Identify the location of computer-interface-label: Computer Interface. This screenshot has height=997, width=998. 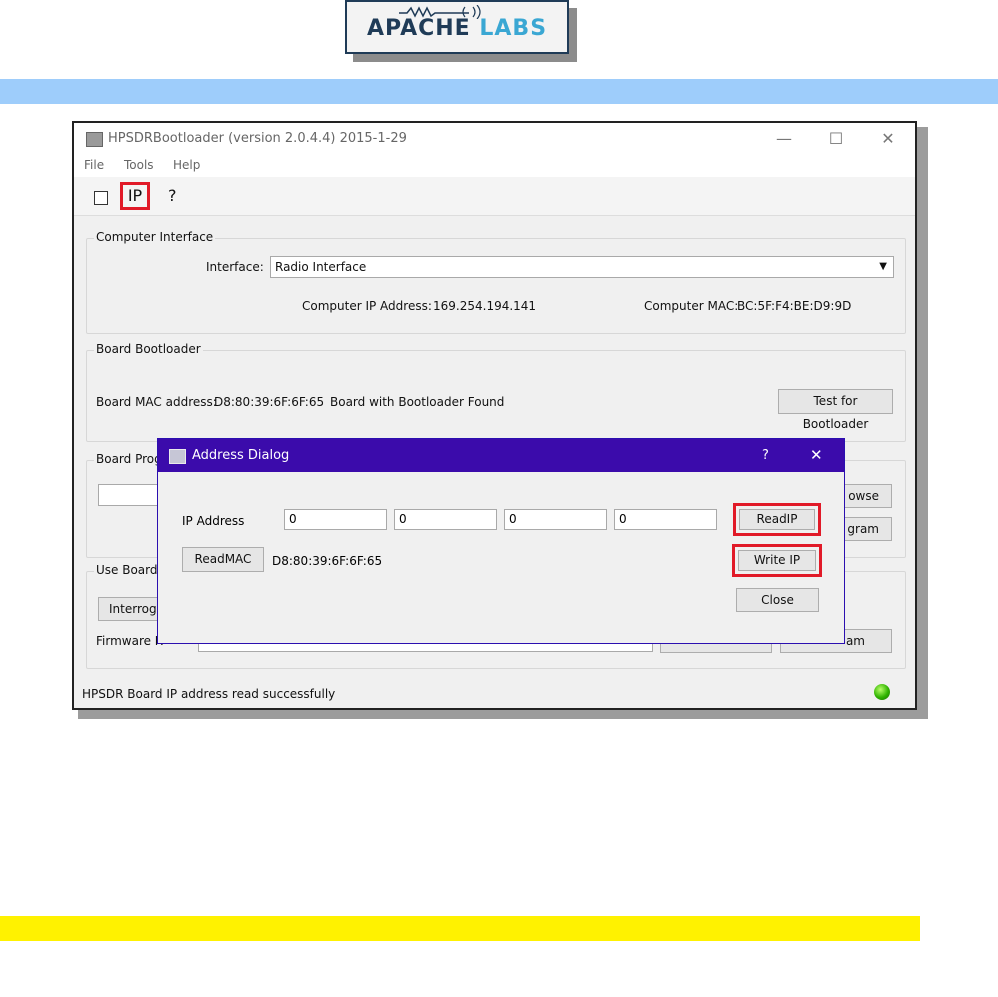
(155, 237).